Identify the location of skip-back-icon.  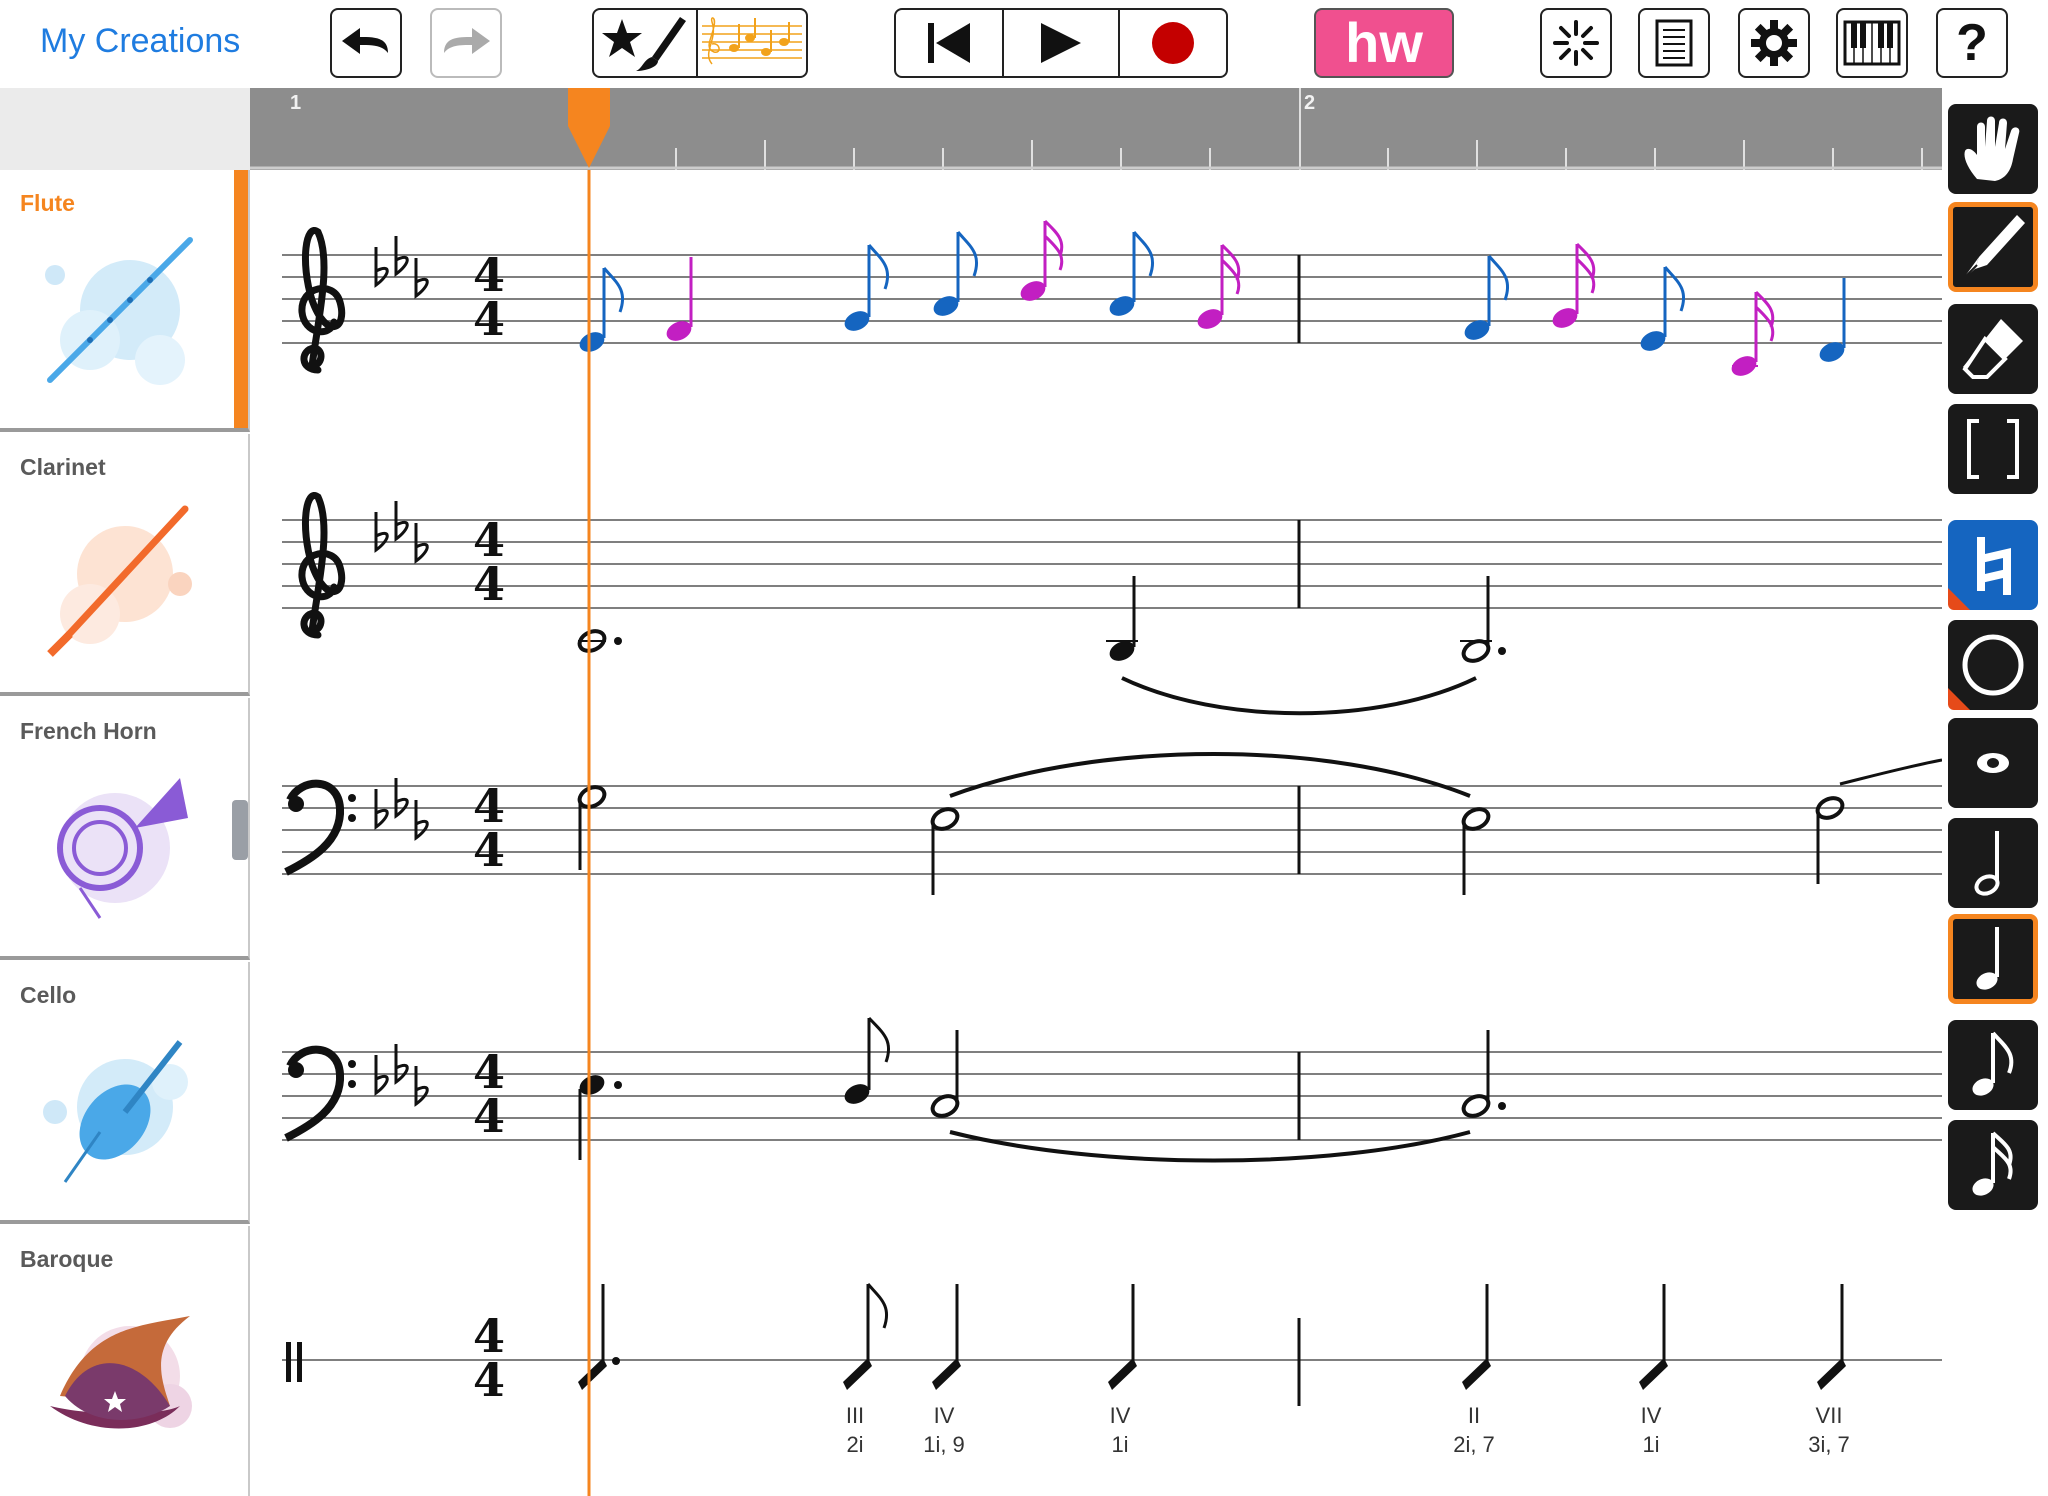
(949, 43).